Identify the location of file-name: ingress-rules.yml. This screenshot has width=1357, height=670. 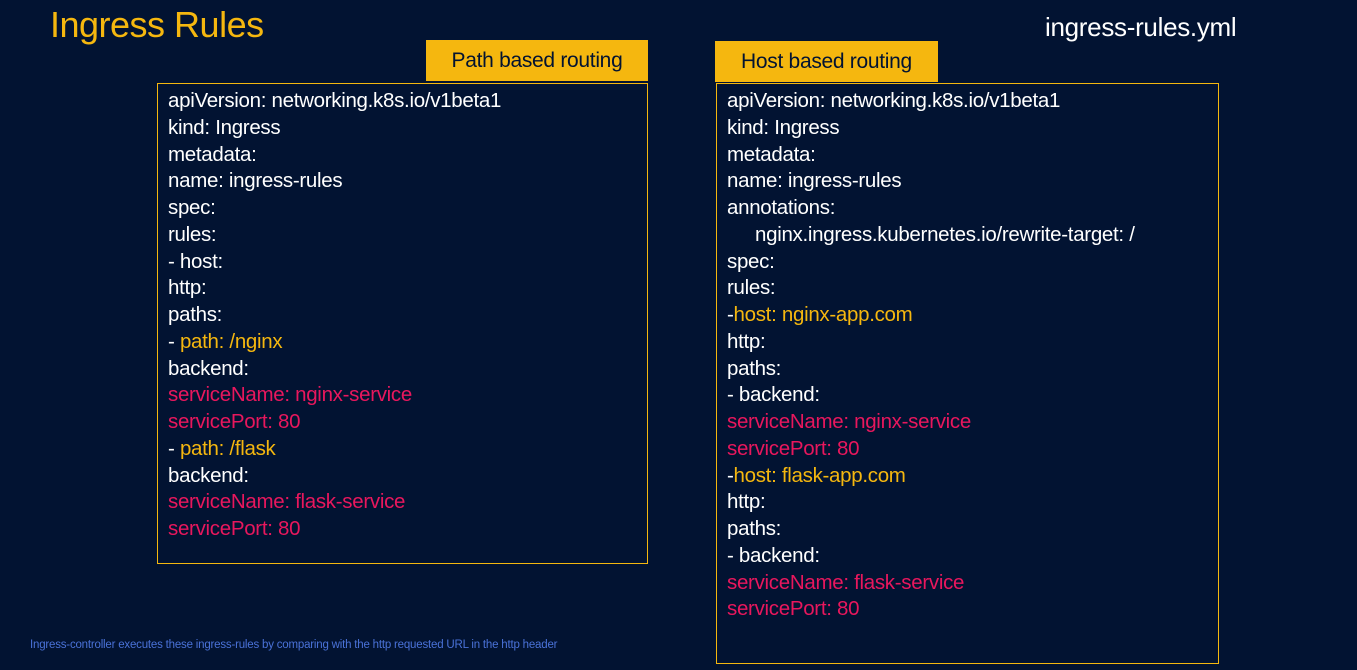
(1141, 27).